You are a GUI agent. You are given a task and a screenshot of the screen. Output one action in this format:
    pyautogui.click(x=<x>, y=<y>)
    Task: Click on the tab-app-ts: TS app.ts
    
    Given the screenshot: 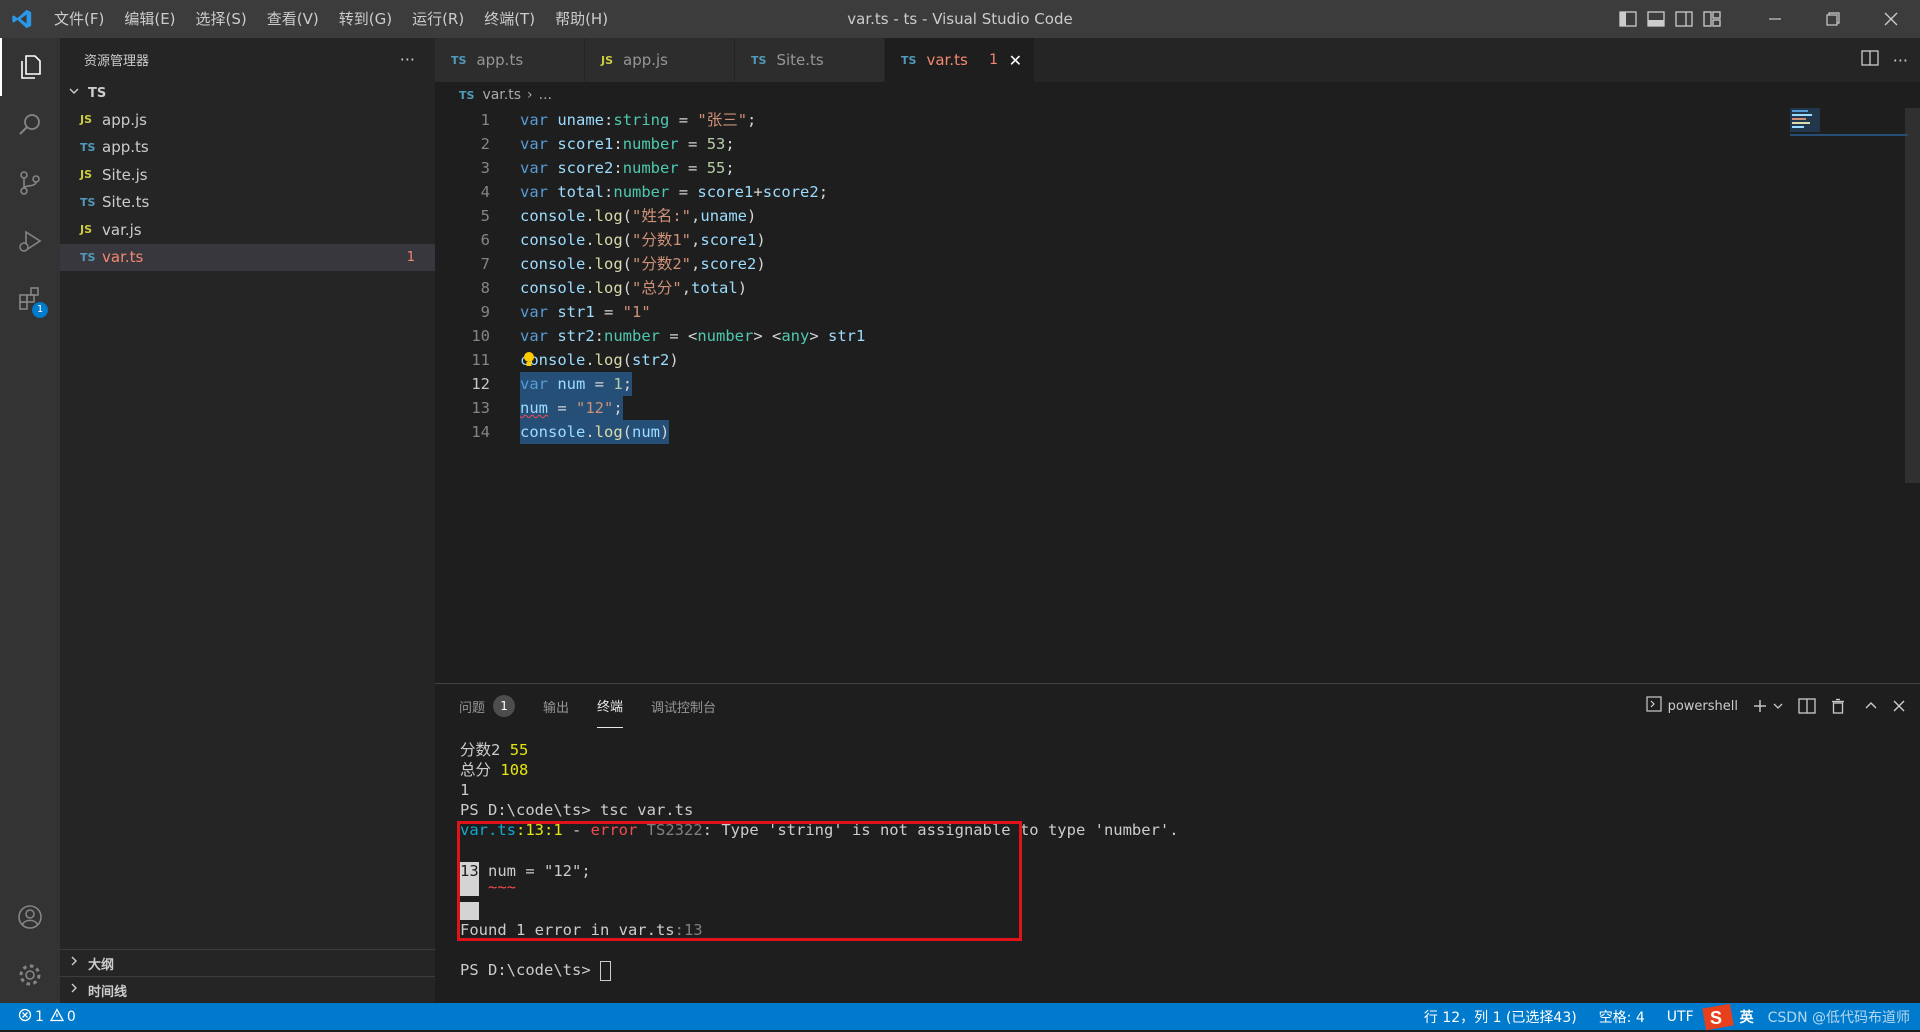 What is the action you would take?
    pyautogui.click(x=510, y=60)
    